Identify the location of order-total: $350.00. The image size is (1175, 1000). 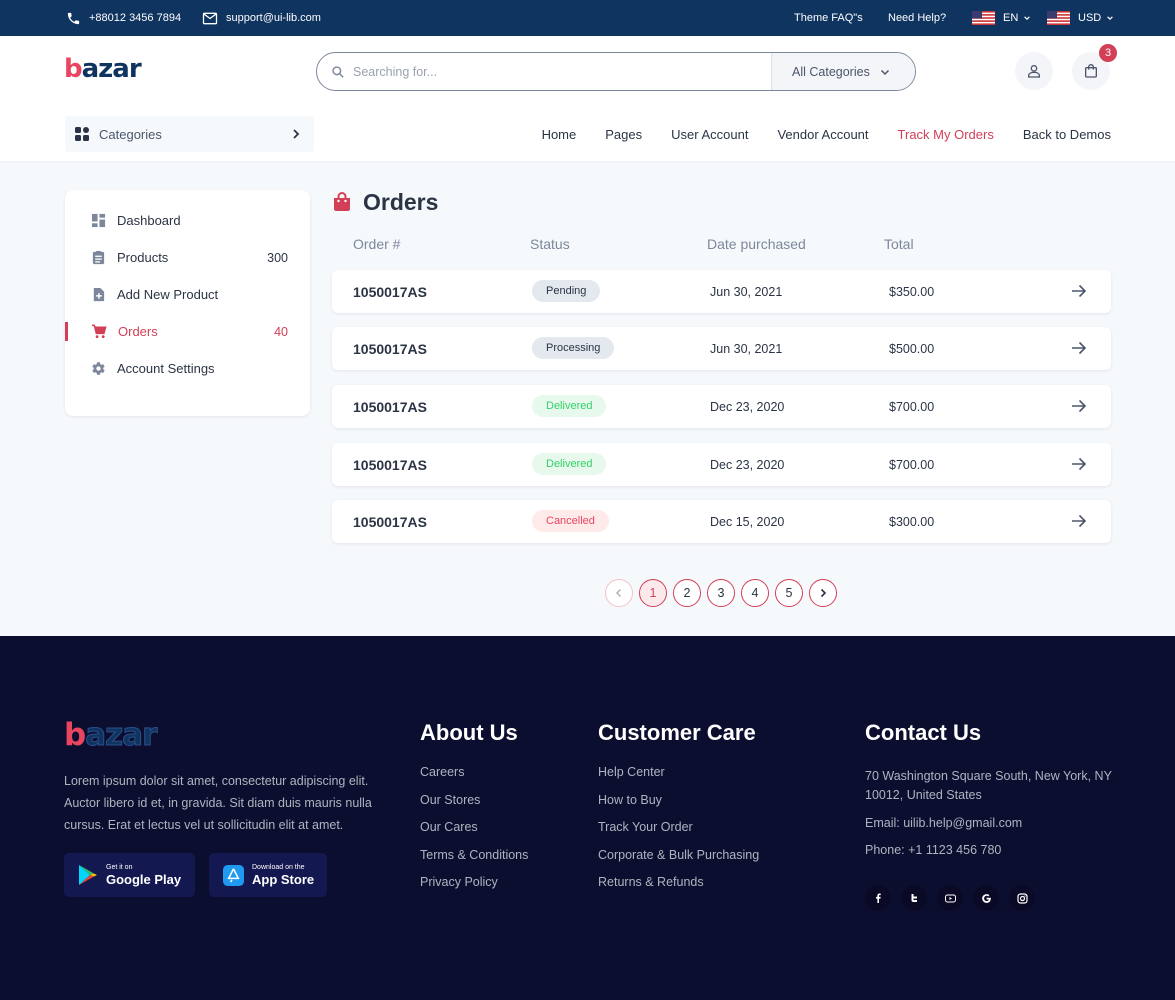
(912, 291).